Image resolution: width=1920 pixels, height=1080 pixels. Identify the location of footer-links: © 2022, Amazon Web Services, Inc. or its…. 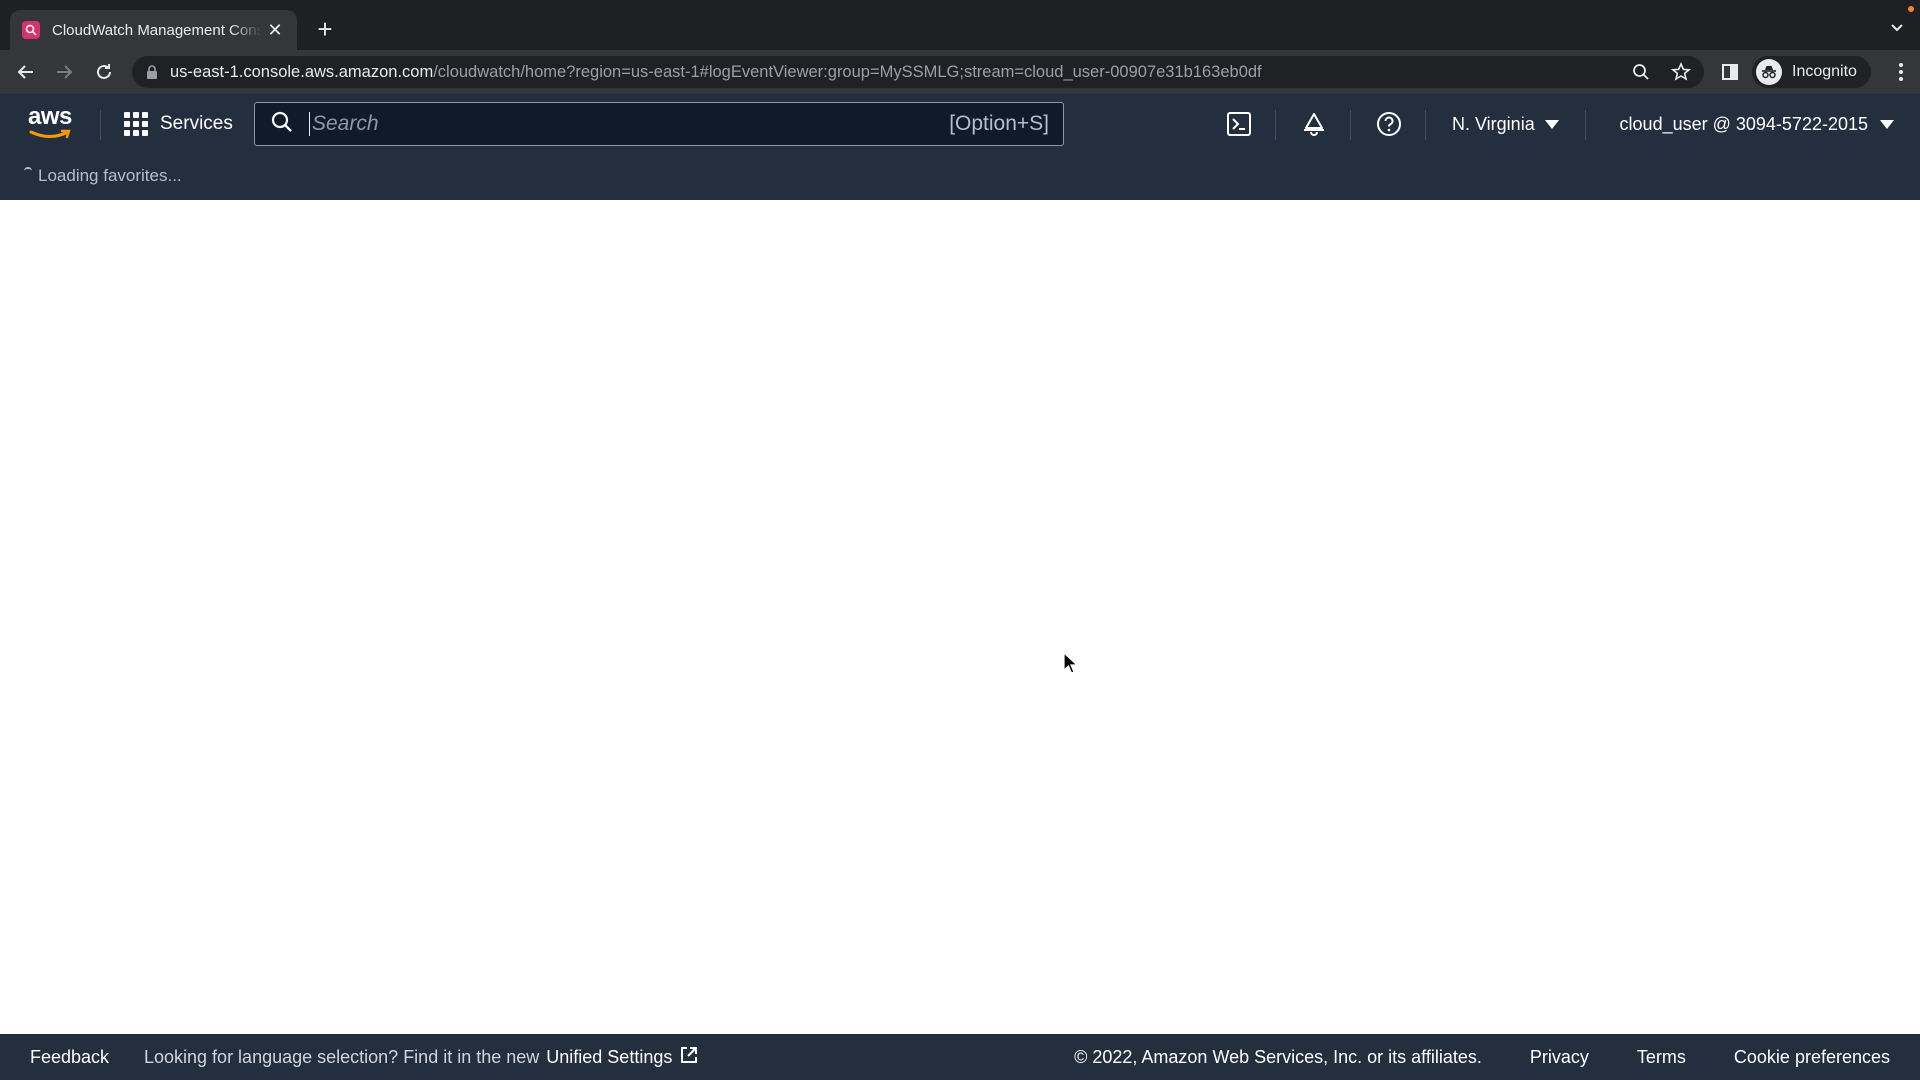
(1482, 1057).